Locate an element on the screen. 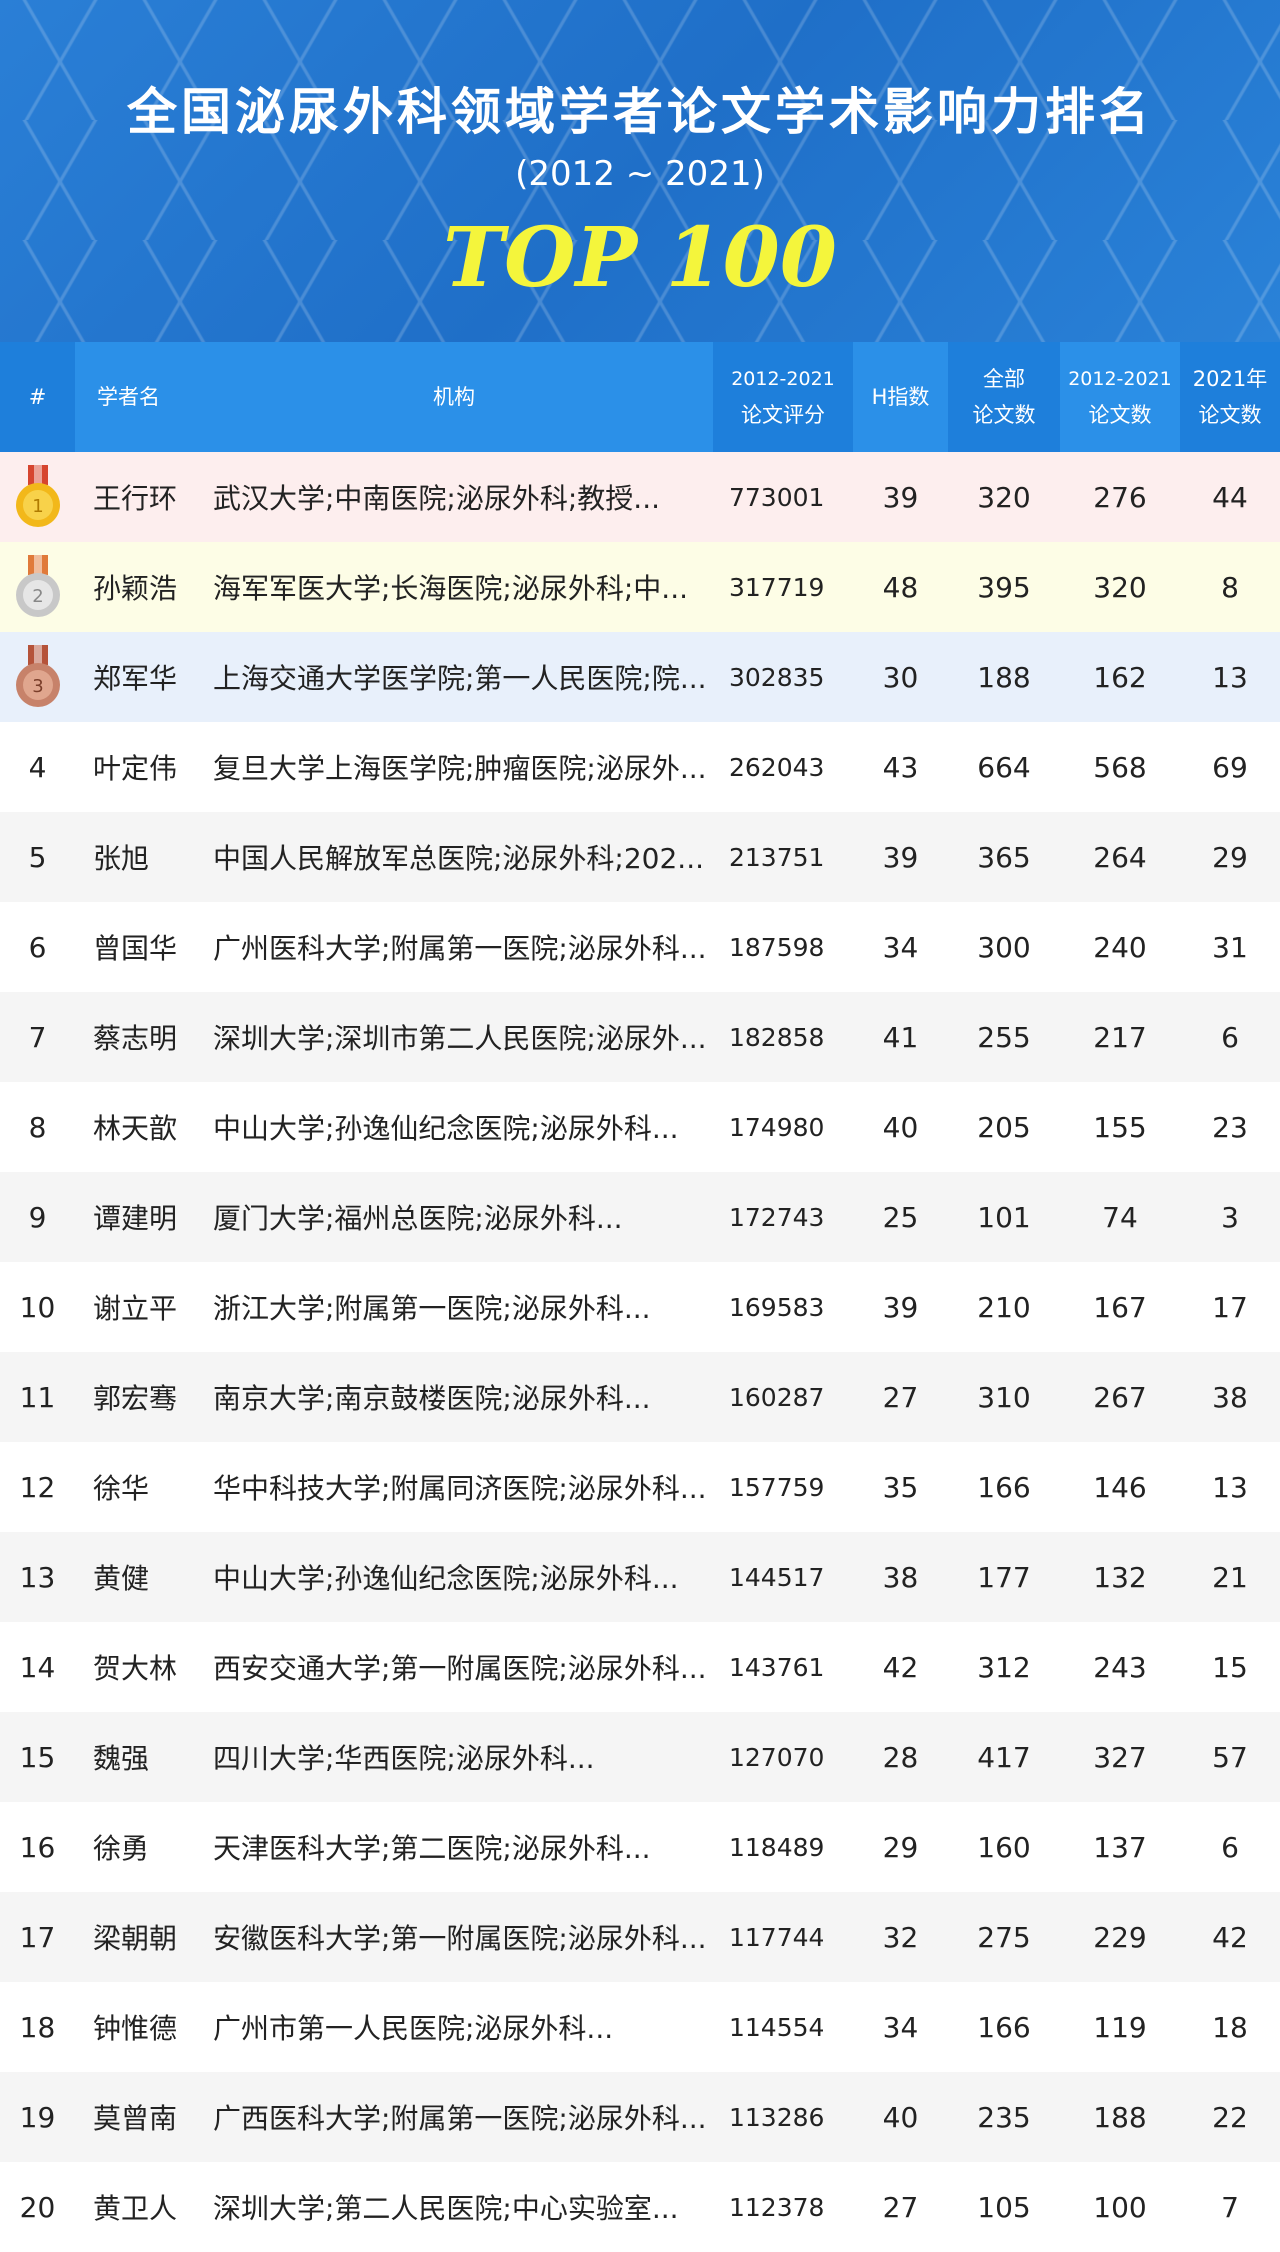 This screenshot has height=2252, width=1280. scholar-name: 钟惟德 is located at coordinates (135, 2027).